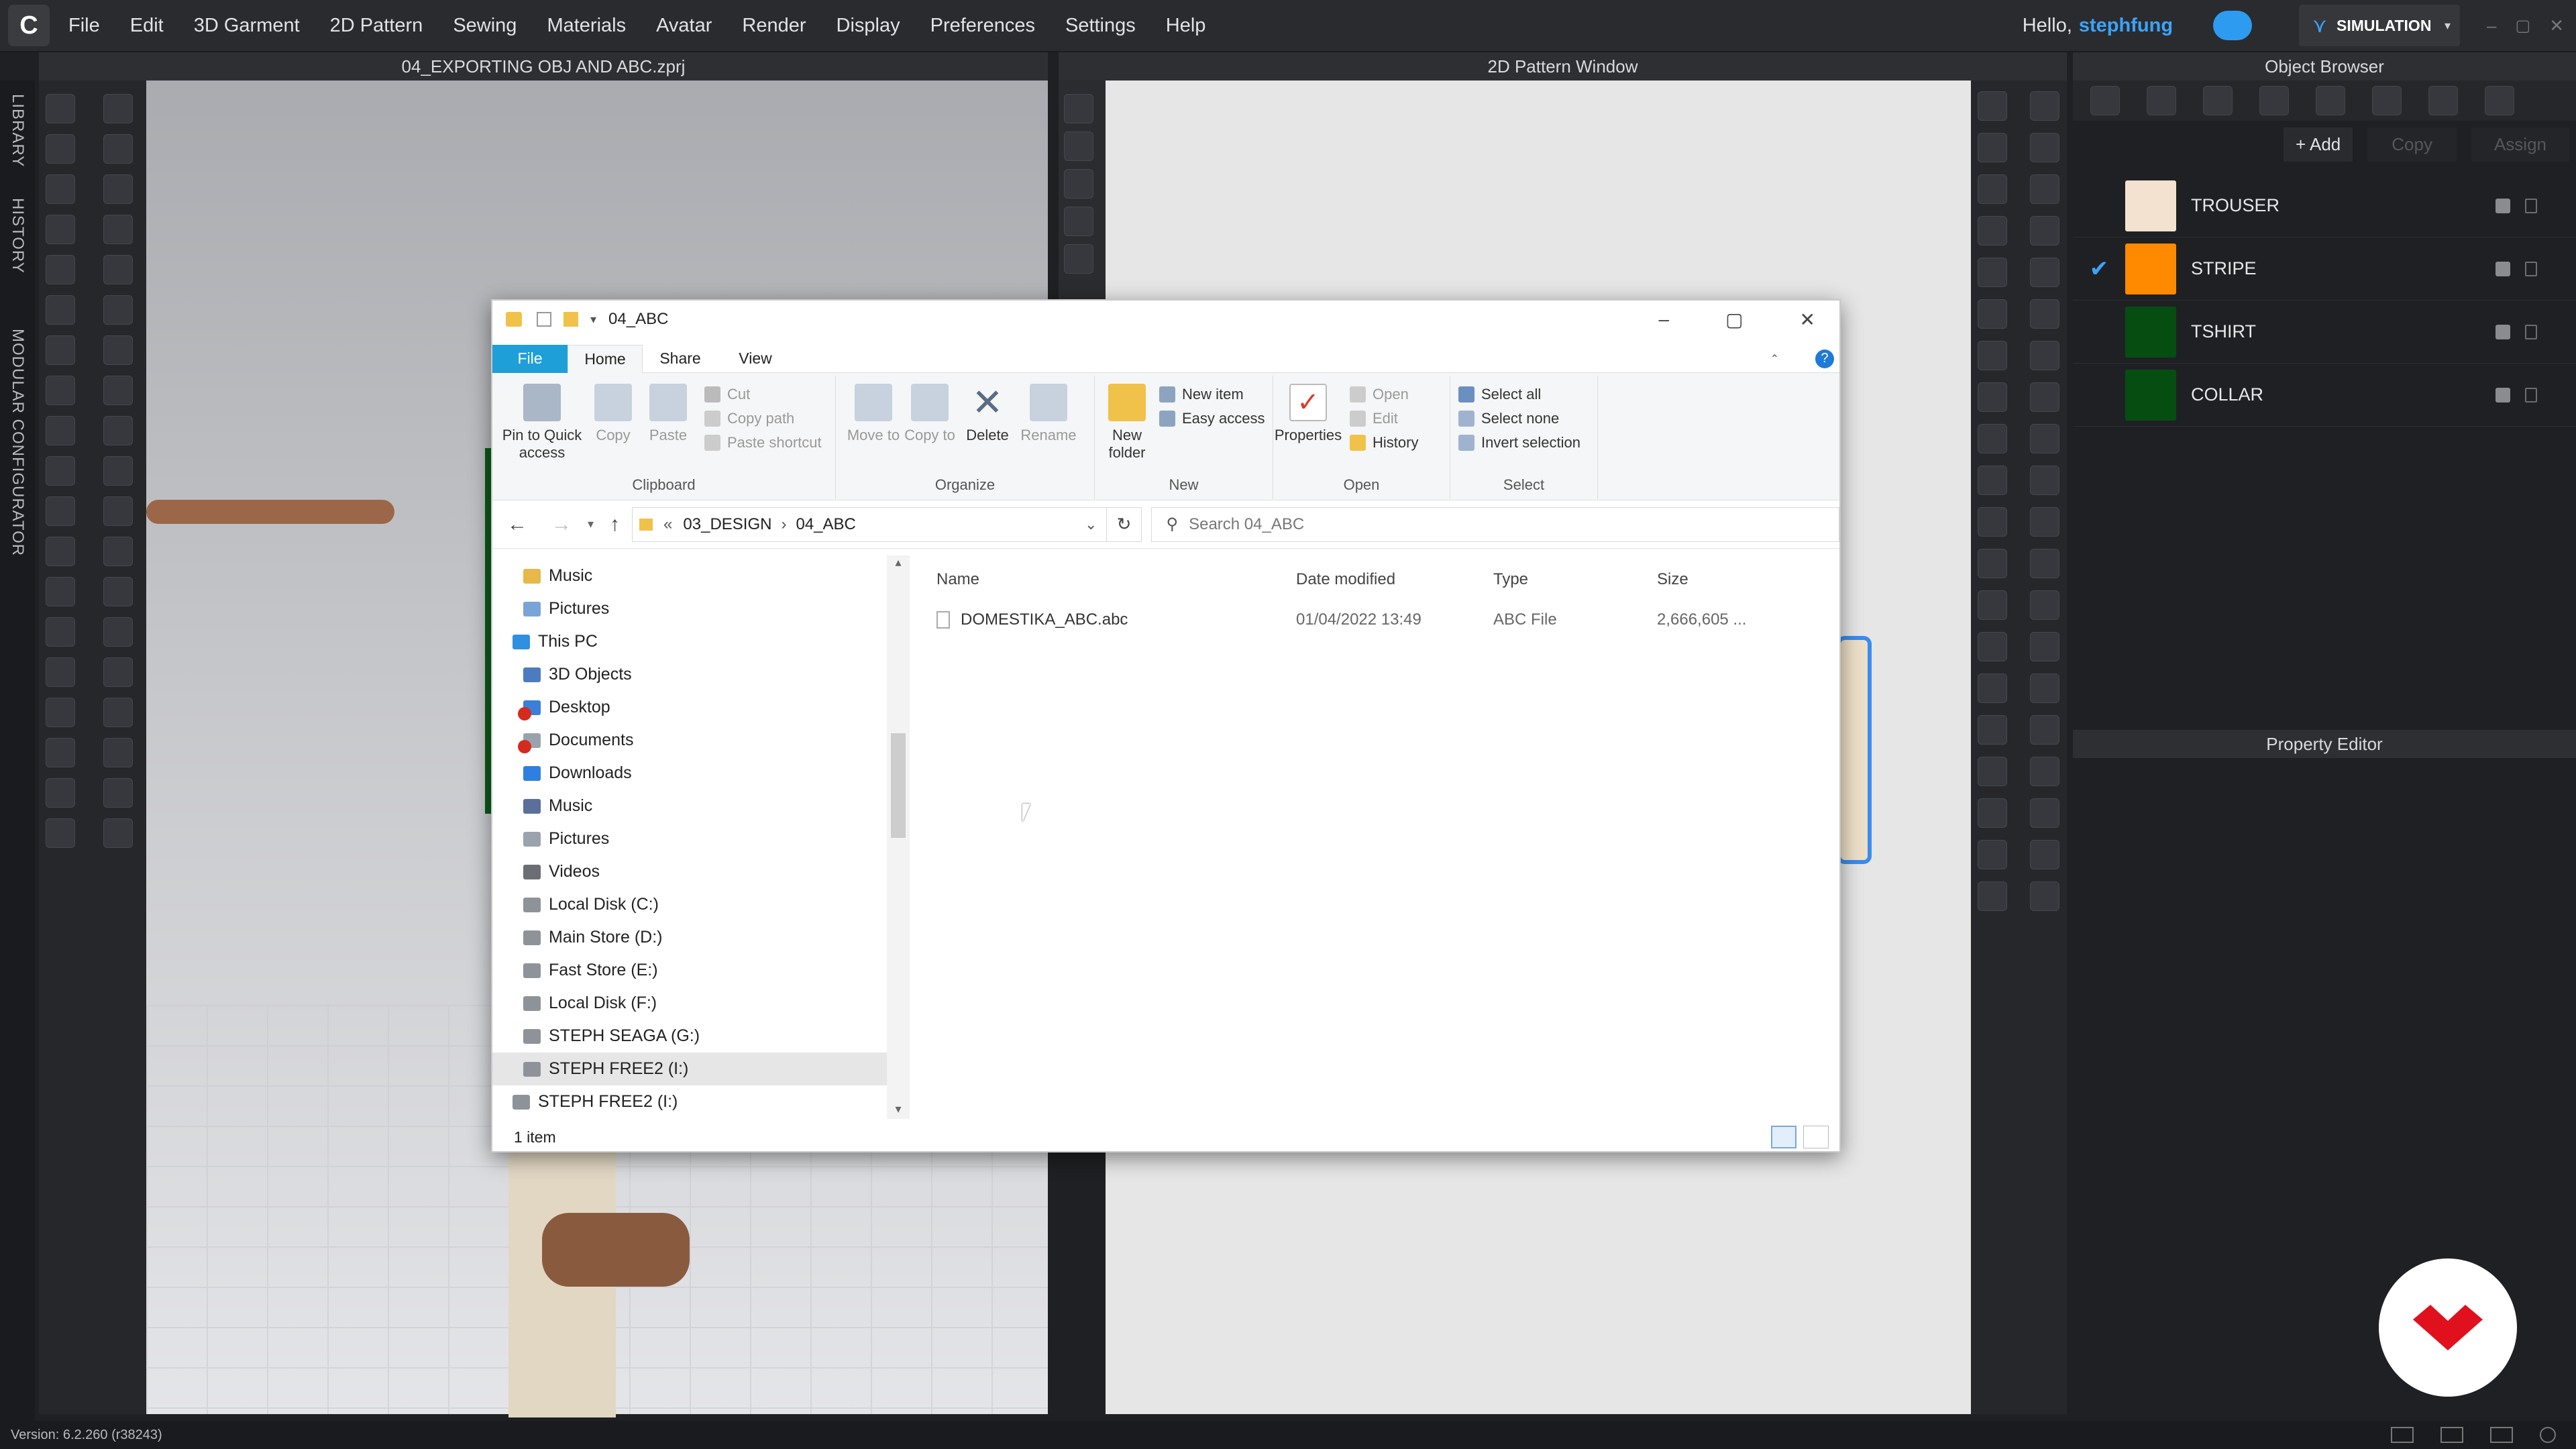 This screenshot has height=1449, width=2576. I want to click on button-tab-icon, so click(2499, 100).